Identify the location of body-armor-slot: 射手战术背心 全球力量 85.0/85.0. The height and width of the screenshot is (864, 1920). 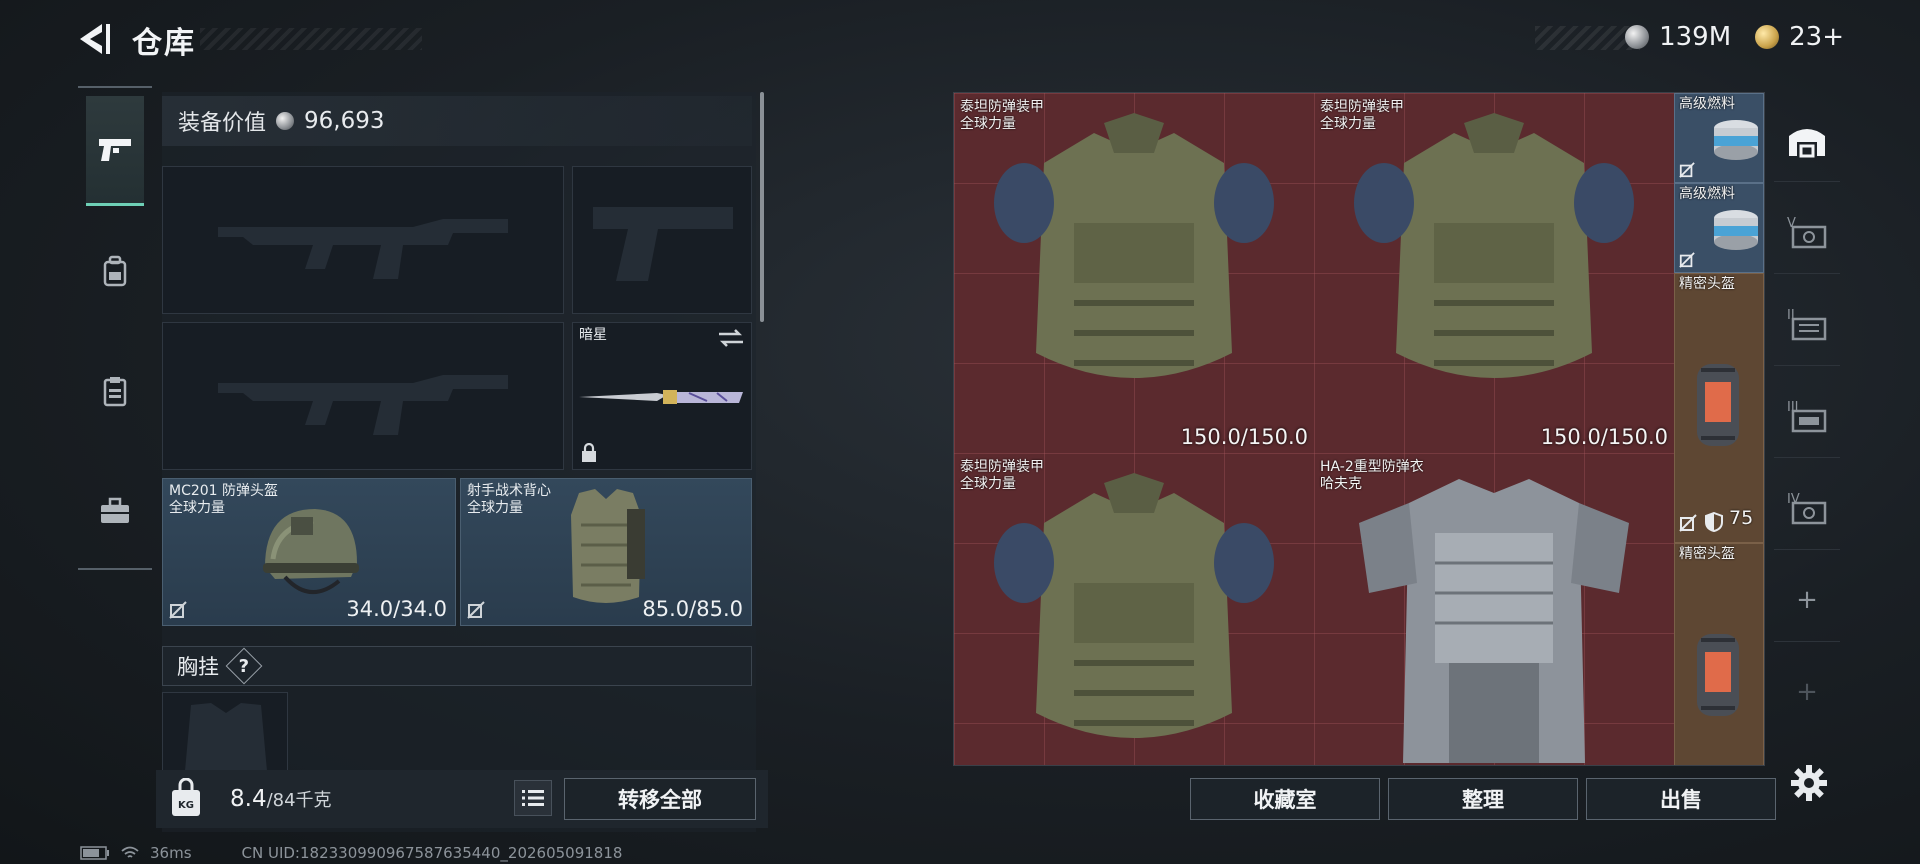
(606, 552).